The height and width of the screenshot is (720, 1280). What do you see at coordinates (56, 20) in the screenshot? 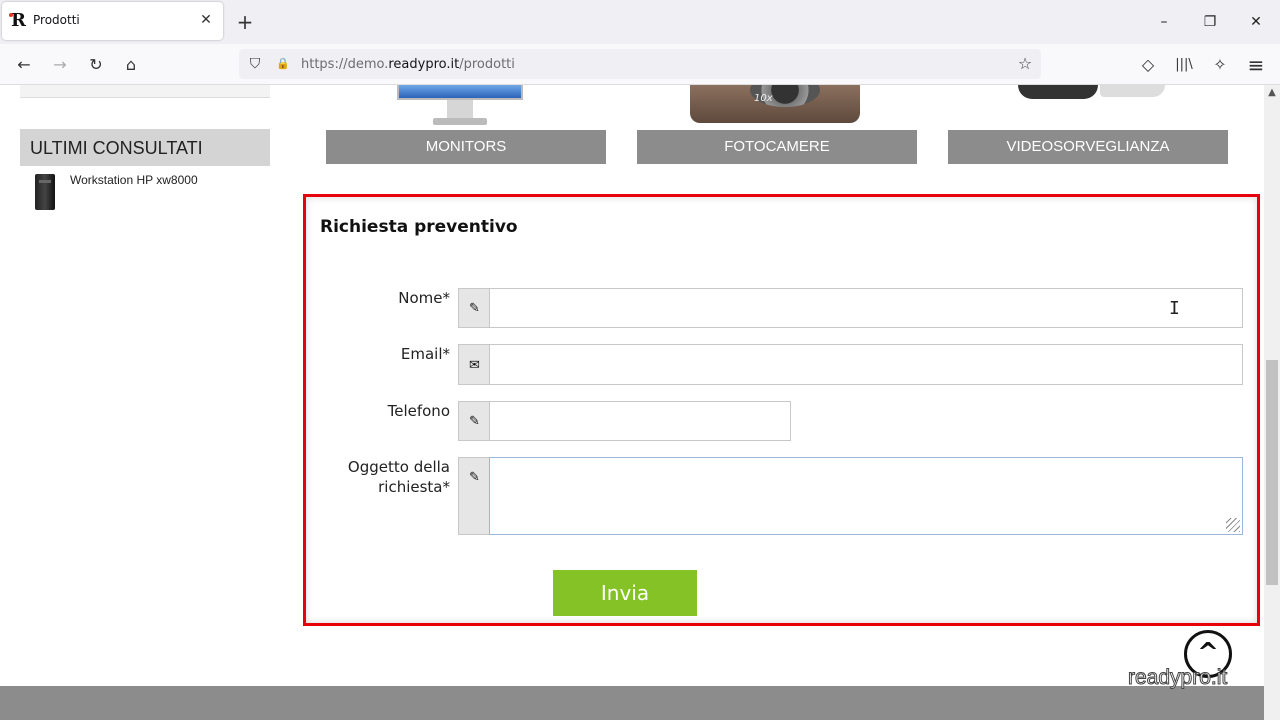
I see `tab-title: Prodotti` at bounding box center [56, 20].